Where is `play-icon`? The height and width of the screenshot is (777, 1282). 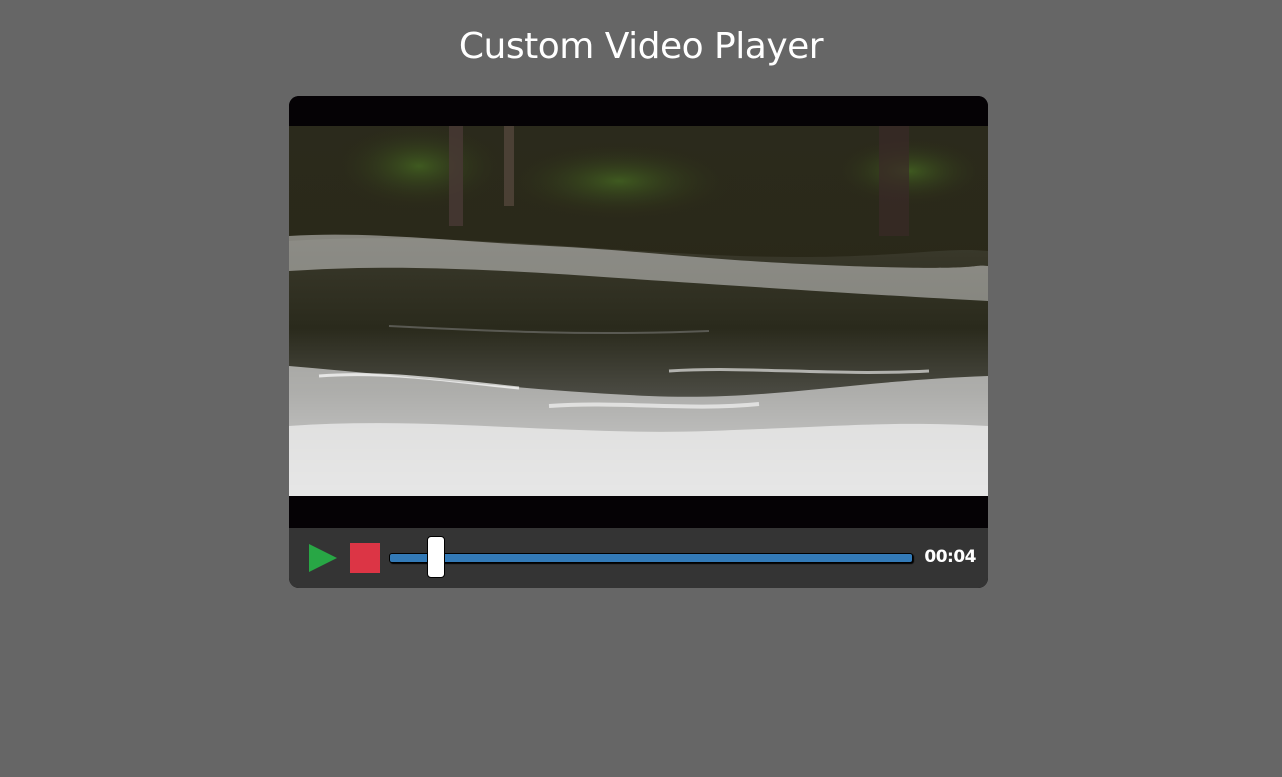
play-icon is located at coordinates (323, 558).